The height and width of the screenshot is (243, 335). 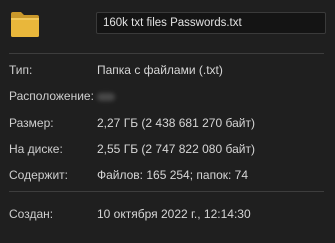 What do you see at coordinates (38, 175) in the screenshot?
I see `contains-label: Содержит:` at bounding box center [38, 175].